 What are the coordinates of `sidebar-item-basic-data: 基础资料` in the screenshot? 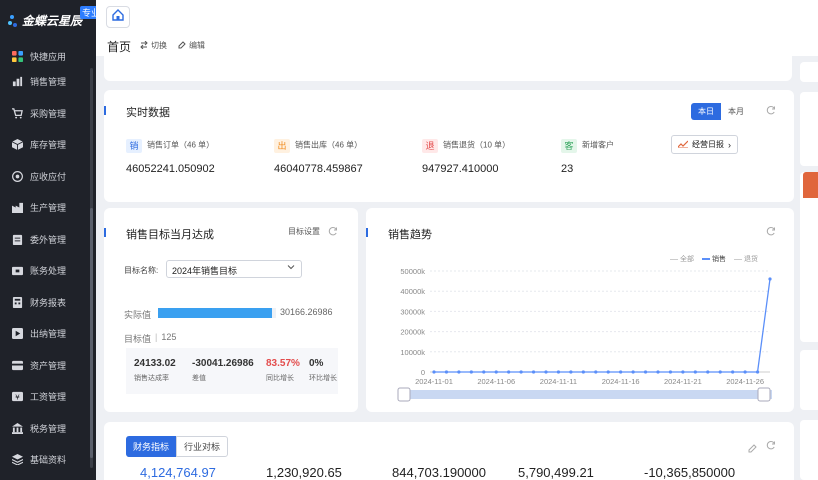 It's located at (48, 460).